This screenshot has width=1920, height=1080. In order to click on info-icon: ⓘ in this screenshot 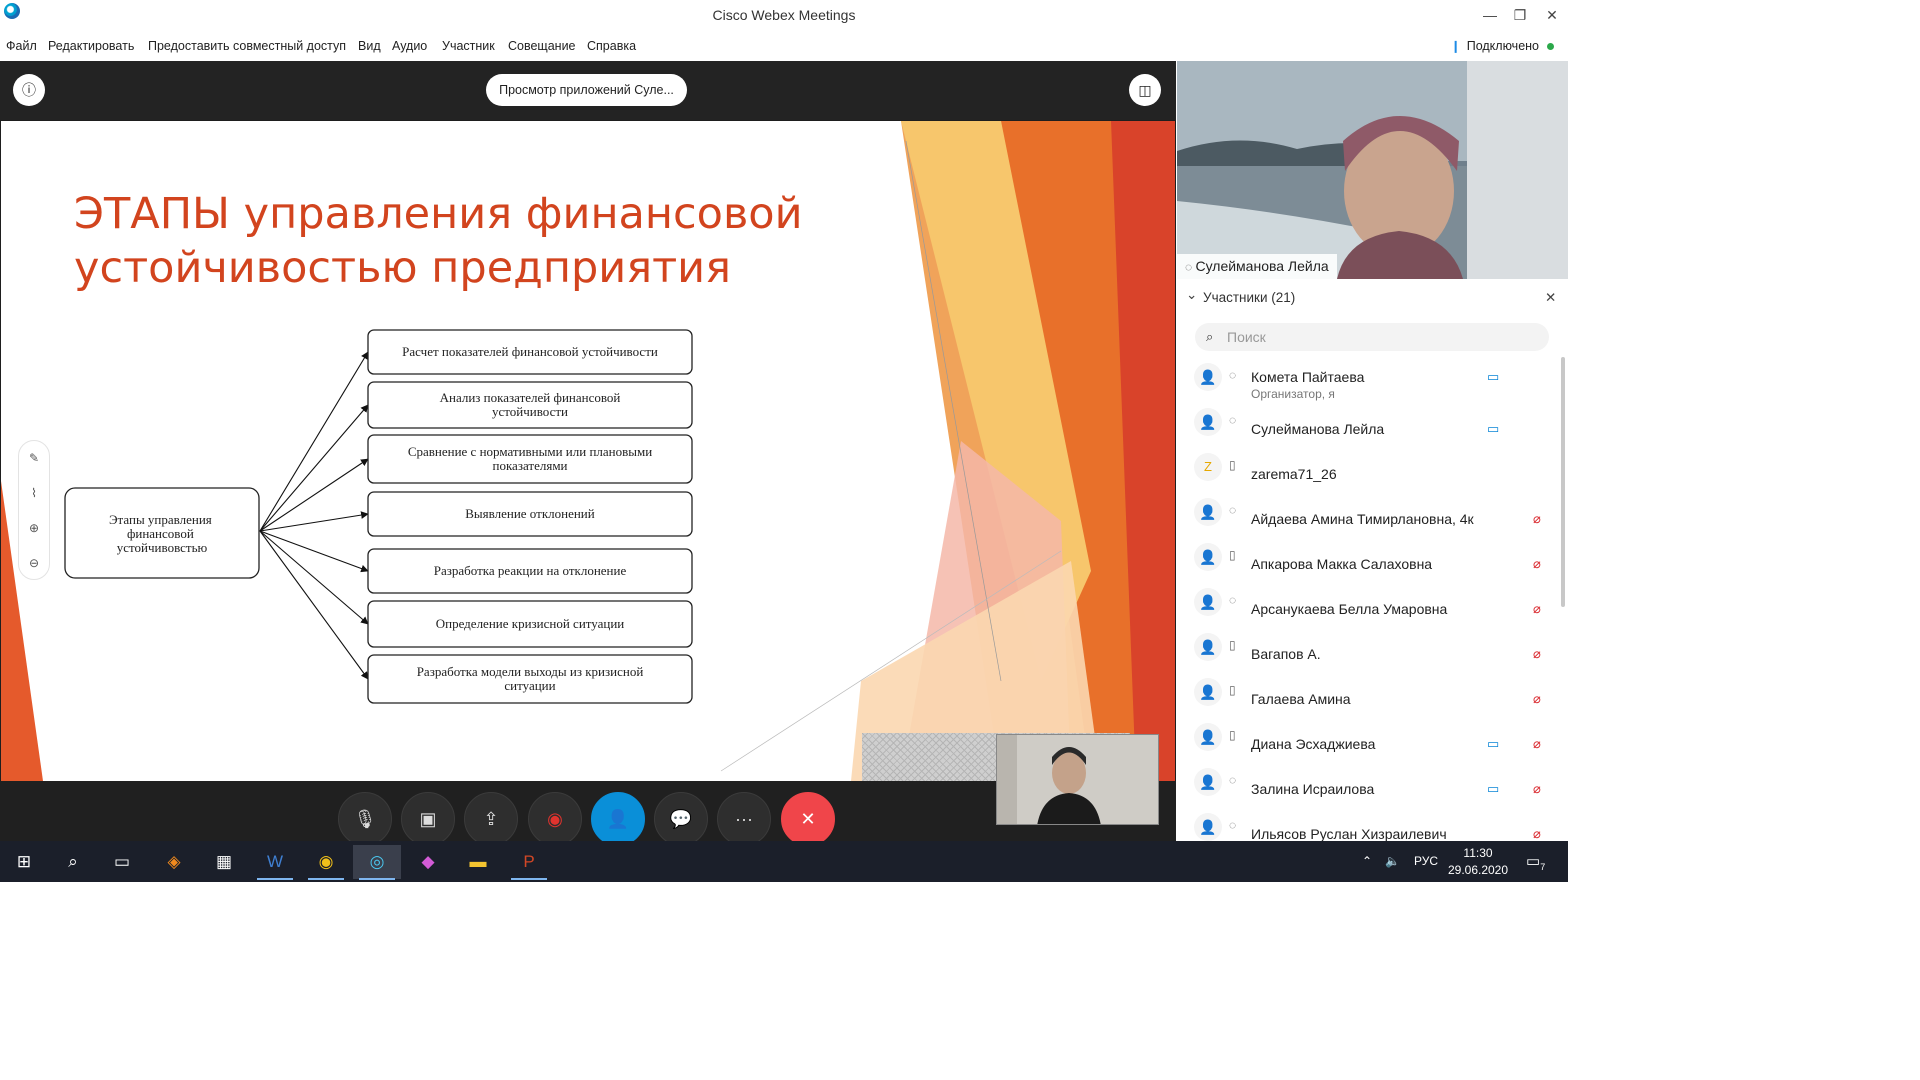, I will do `click(29, 90)`.